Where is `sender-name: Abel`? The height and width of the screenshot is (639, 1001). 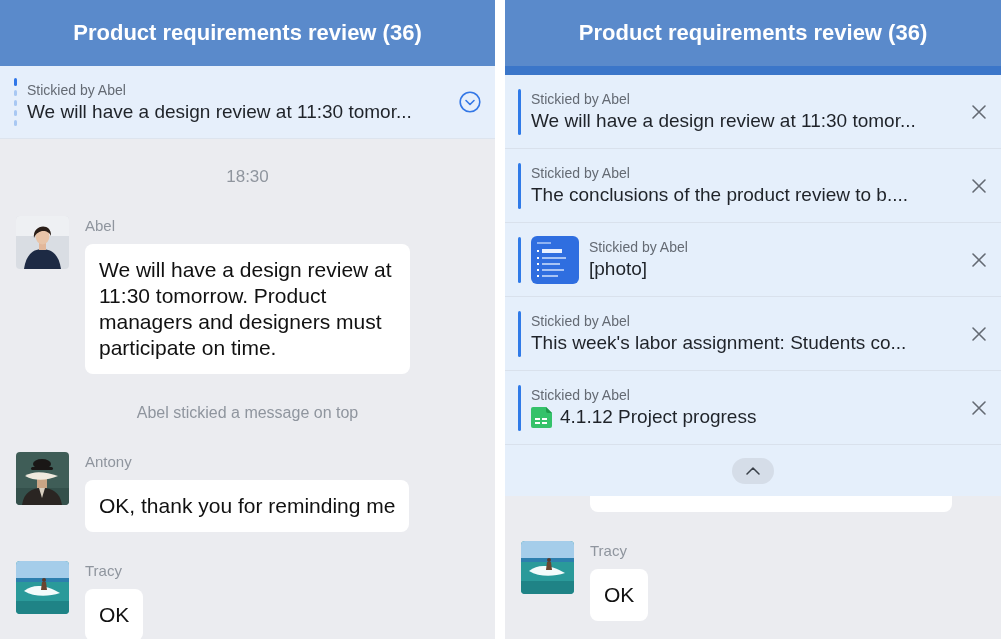
sender-name: Abel is located at coordinates (100, 226).